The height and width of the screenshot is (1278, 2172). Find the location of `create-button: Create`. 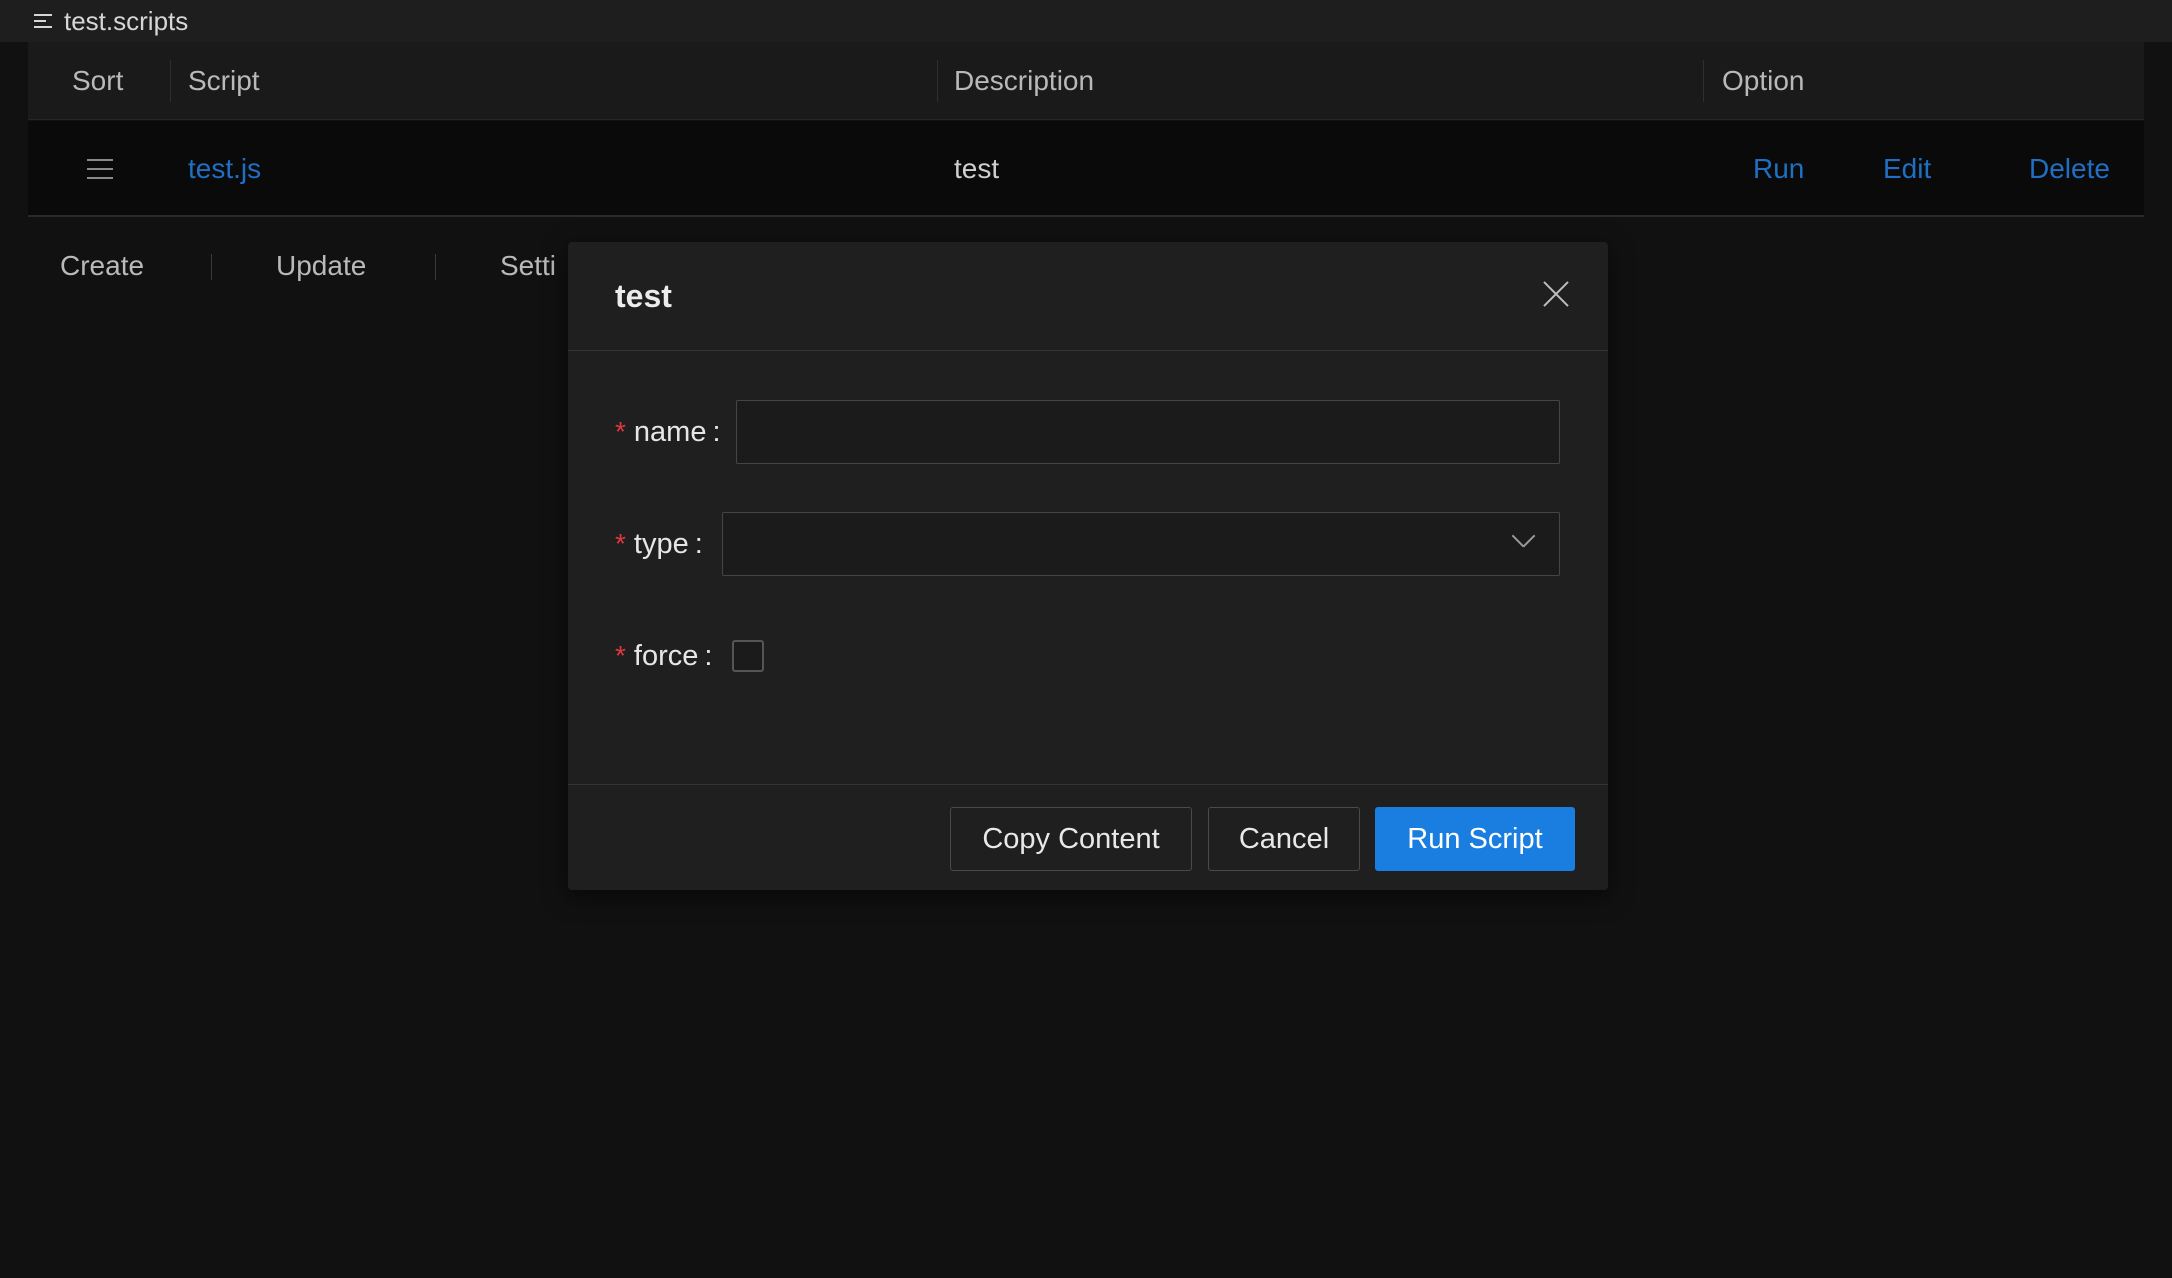

create-button: Create is located at coordinates (102, 266).